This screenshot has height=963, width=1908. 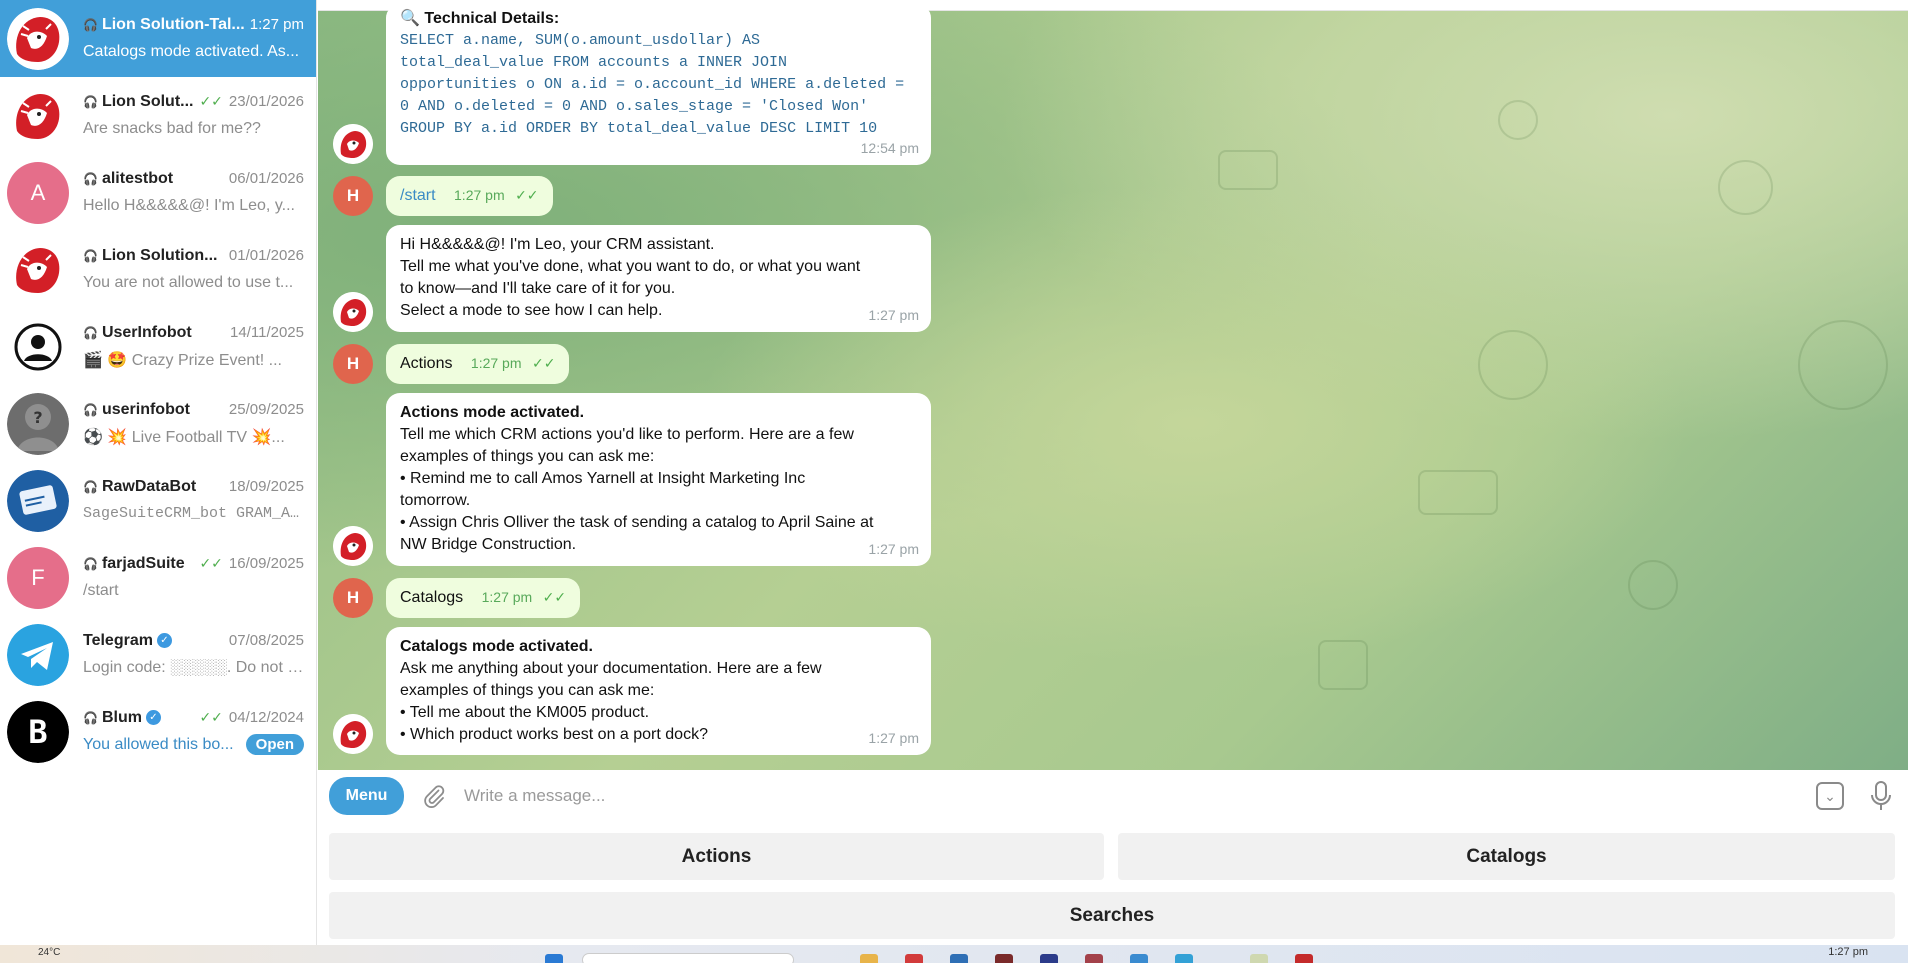 What do you see at coordinates (483, 598) in the screenshot?
I see `message-catalogs: Catalogs 1:27 pm ✓✓` at bounding box center [483, 598].